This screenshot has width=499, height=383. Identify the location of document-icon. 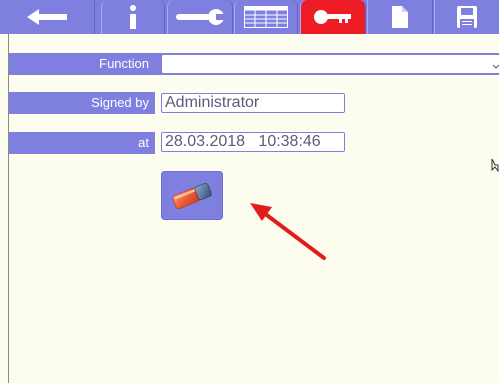
(400, 17).